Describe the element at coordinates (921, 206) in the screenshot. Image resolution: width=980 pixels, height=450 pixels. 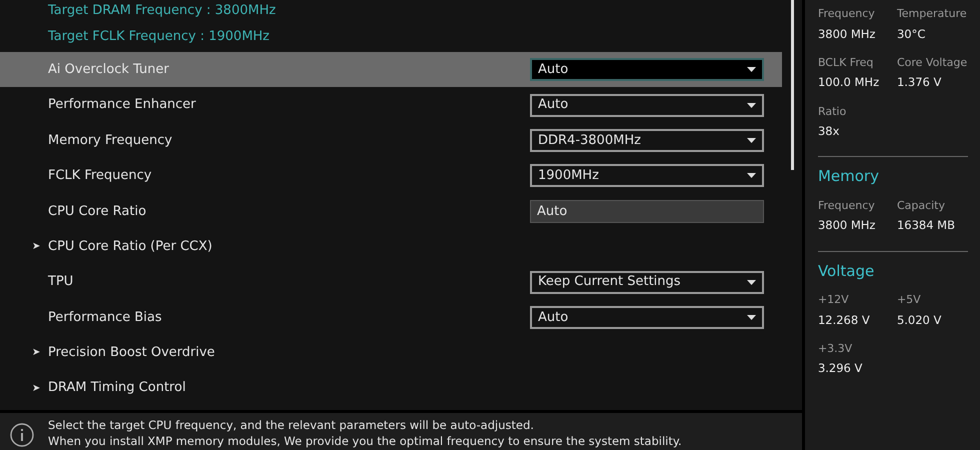
I see `monitor-label: Capacity` at that location.